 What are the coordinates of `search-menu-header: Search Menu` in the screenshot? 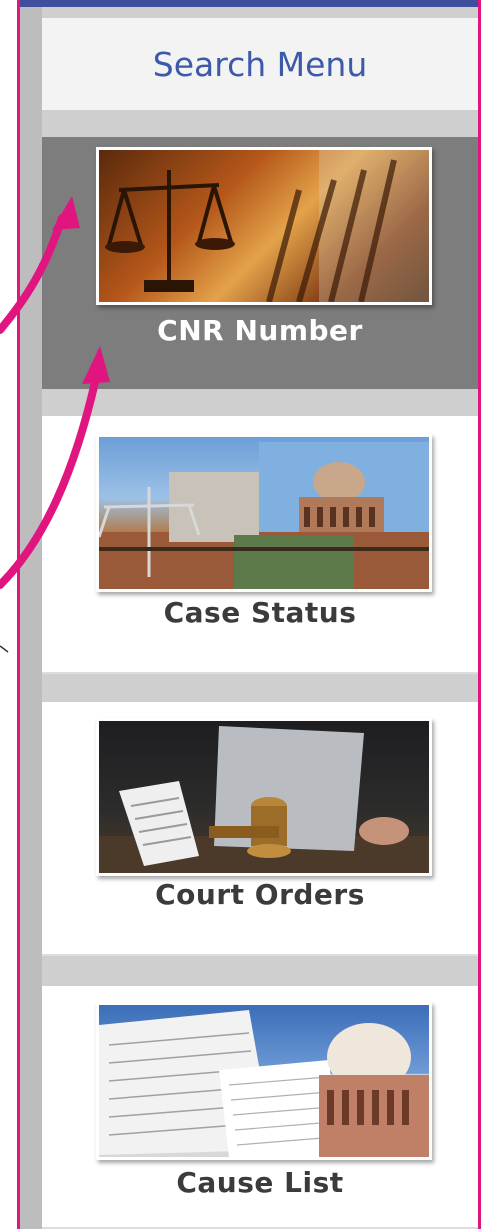 It's located at (260, 64).